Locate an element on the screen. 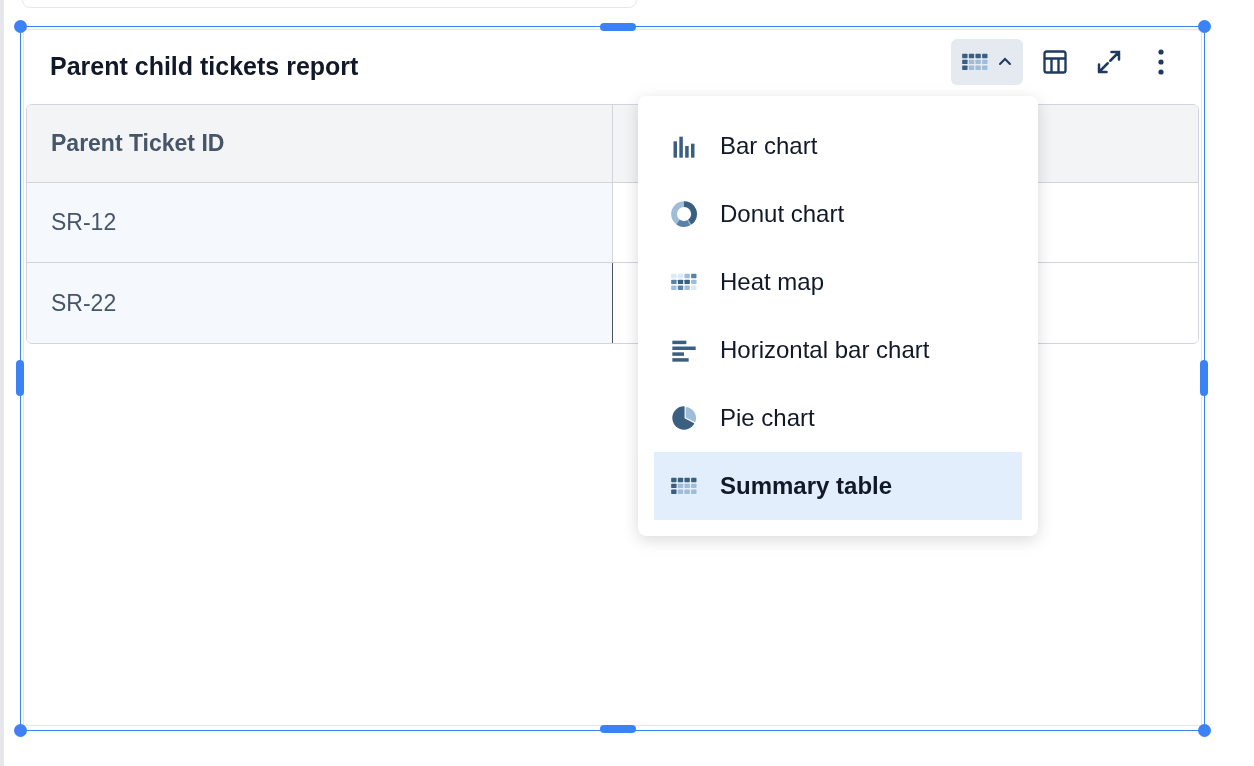 The image size is (1254, 766). table-cell: SR-12 is located at coordinates (320, 223).